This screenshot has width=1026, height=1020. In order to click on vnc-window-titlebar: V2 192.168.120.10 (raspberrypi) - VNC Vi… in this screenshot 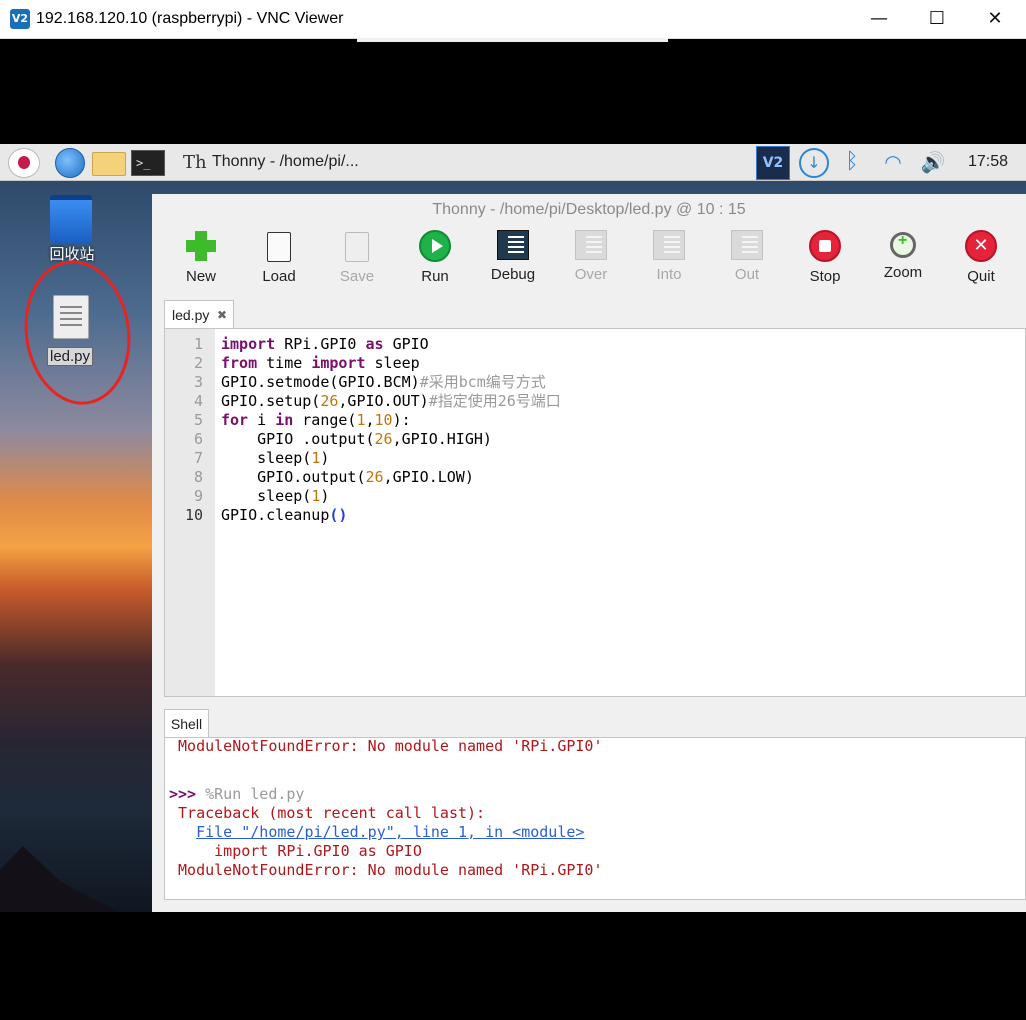, I will do `click(513, 19)`.